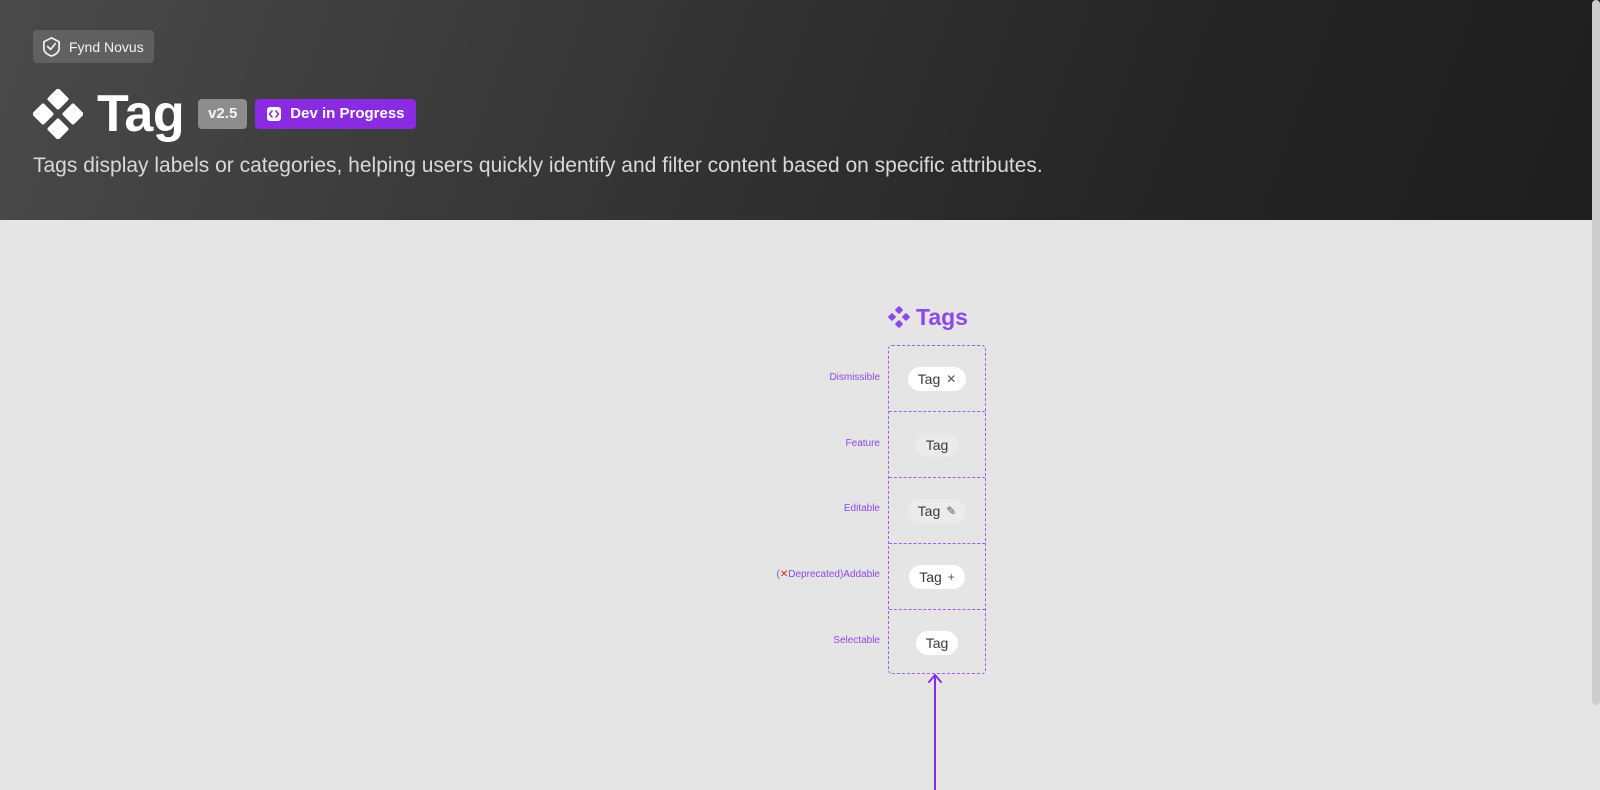  I want to click on row-label-editable: Editable, so click(861, 508).